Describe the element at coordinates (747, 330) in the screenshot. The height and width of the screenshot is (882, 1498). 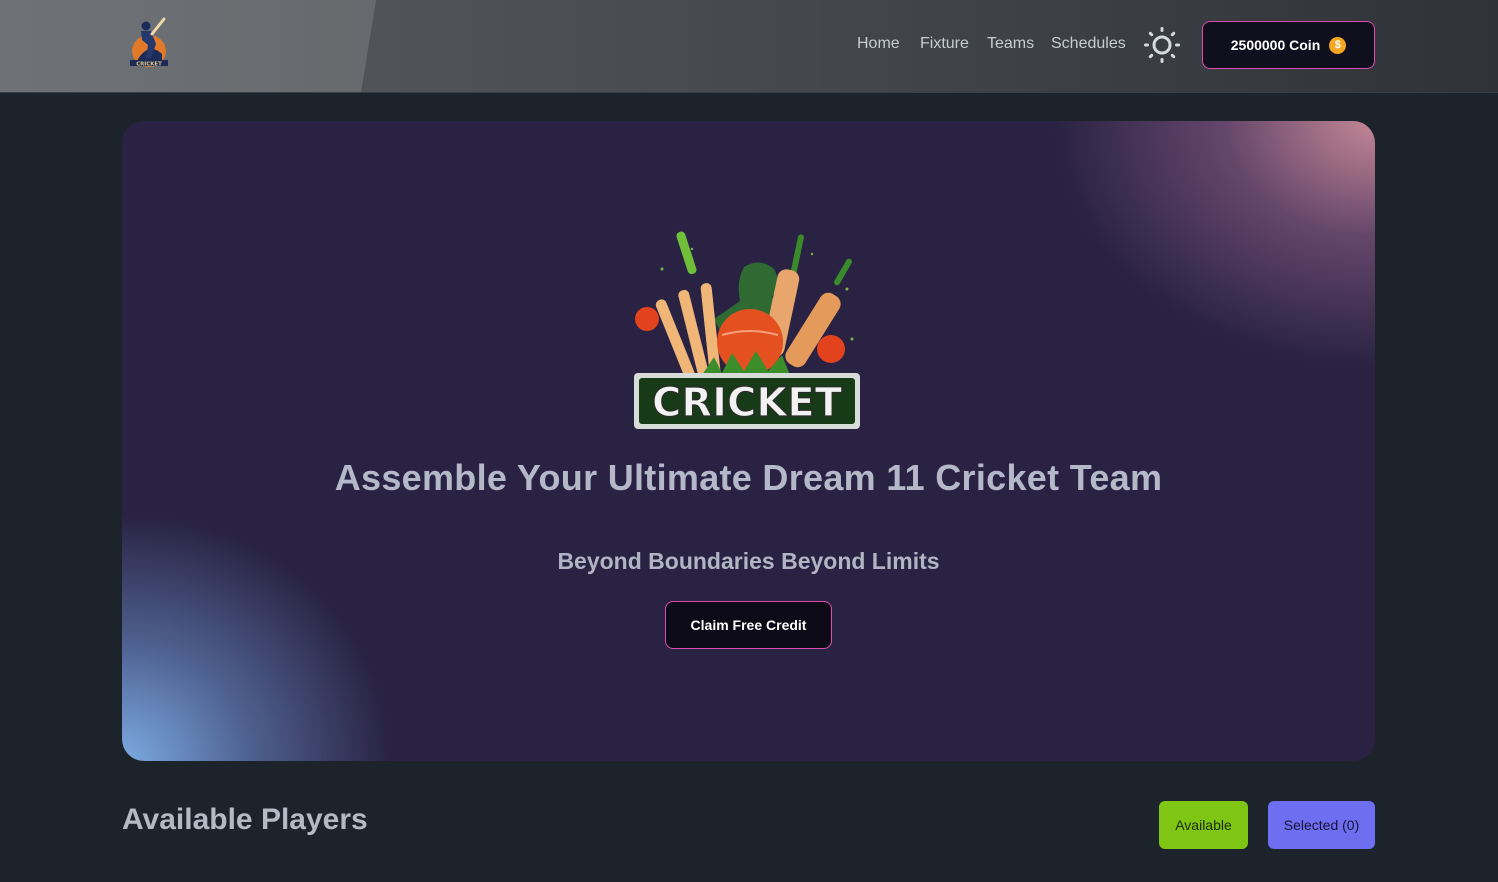
I see `cricket-hero-illustration: CRICKET` at that location.